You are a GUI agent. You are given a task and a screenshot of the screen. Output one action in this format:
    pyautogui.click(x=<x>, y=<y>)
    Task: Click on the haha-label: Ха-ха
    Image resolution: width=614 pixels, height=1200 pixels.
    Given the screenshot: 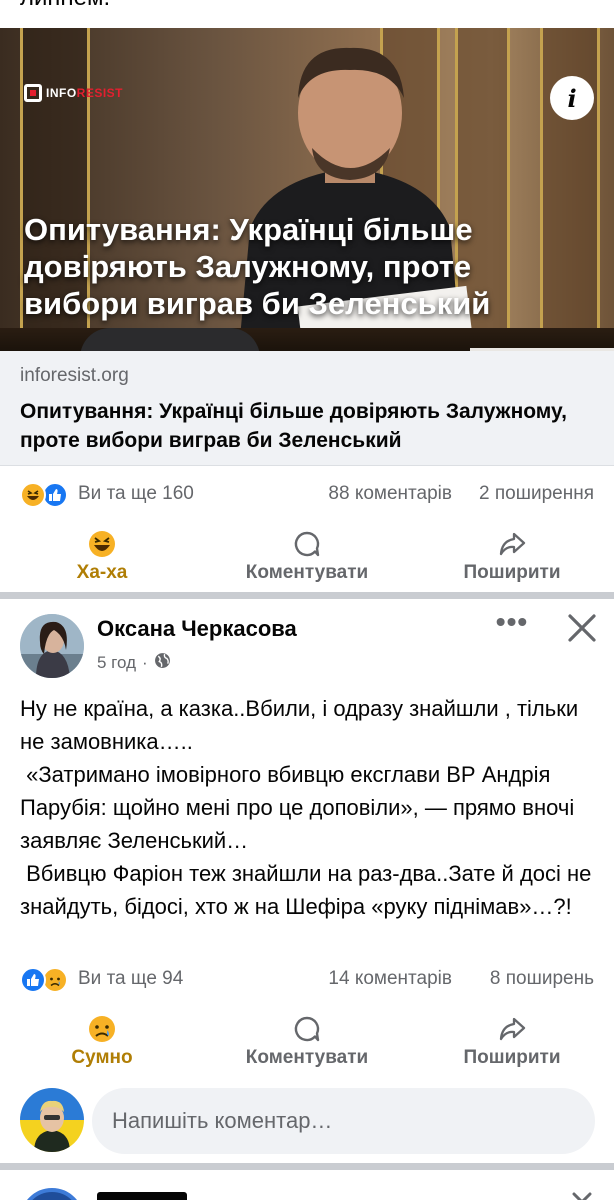 What is the action you would take?
    pyautogui.click(x=102, y=572)
    